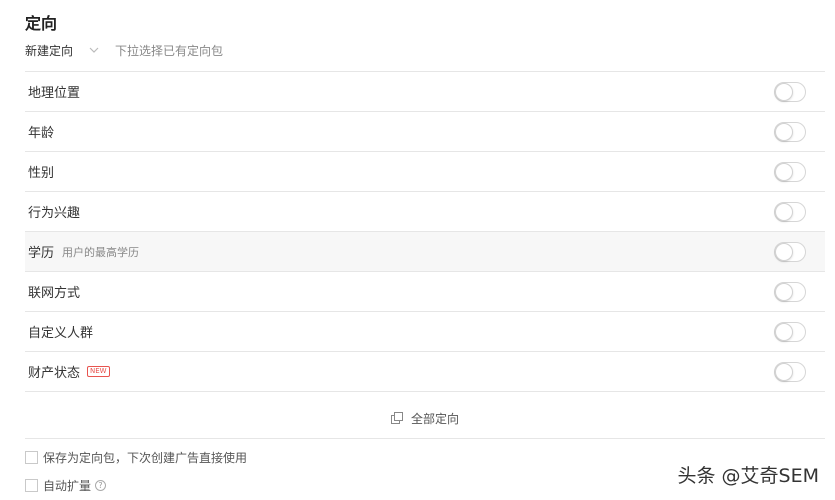  What do you see at coordinates (54, 293) in the screenshot?
I see `targeting-label: 联网方式` at bounding box center [54, 293].